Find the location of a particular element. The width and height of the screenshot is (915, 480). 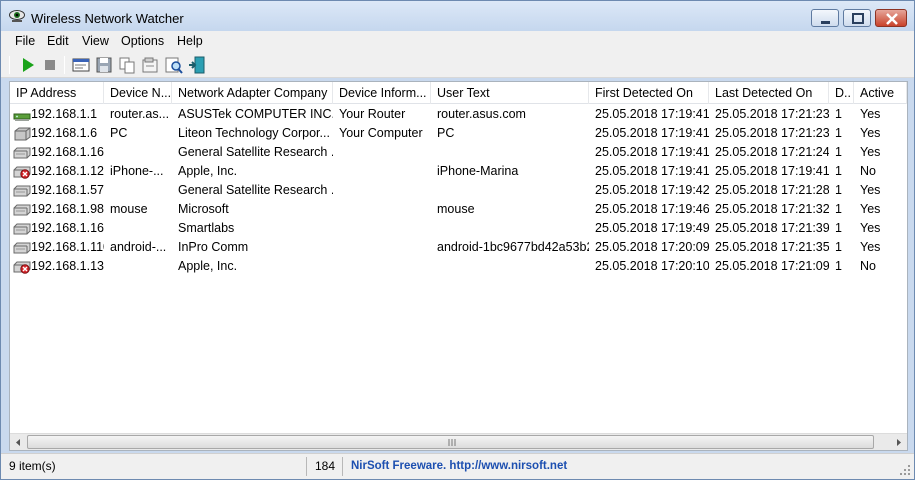

cell-detection-count-text: 1 is located at coordinates (838, 171).